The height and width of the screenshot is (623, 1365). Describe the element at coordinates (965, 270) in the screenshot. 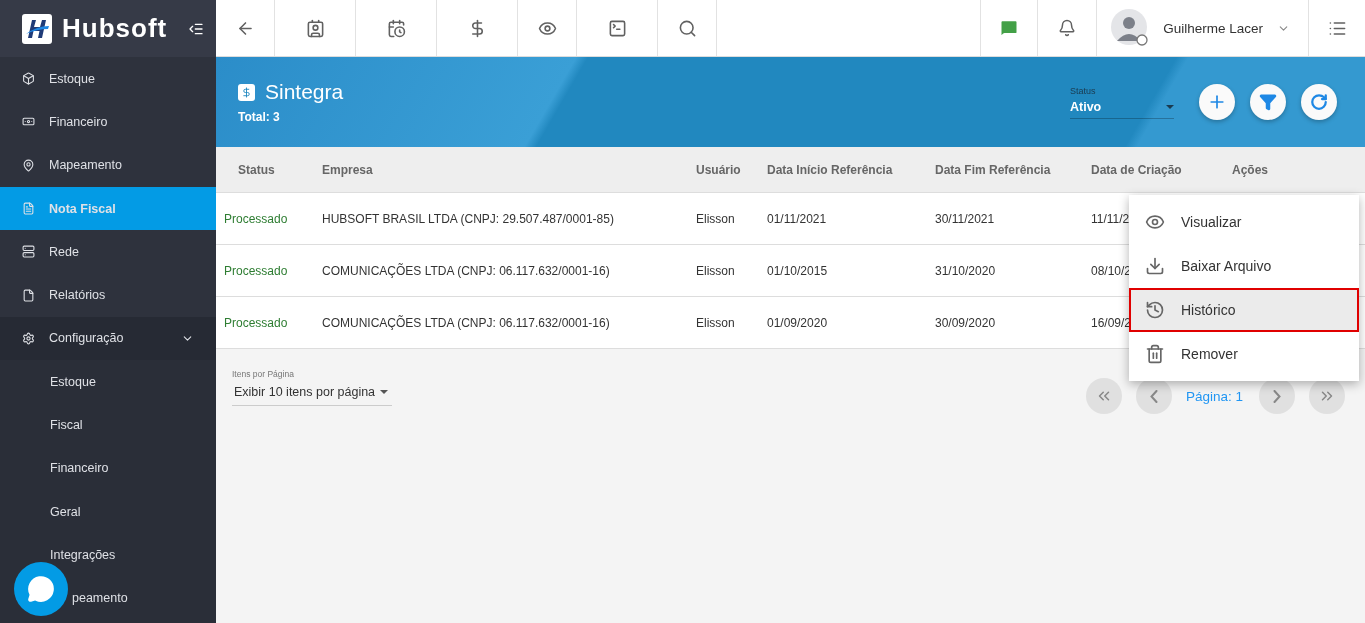

I see `table-cell: 31/10/2020` at that location.